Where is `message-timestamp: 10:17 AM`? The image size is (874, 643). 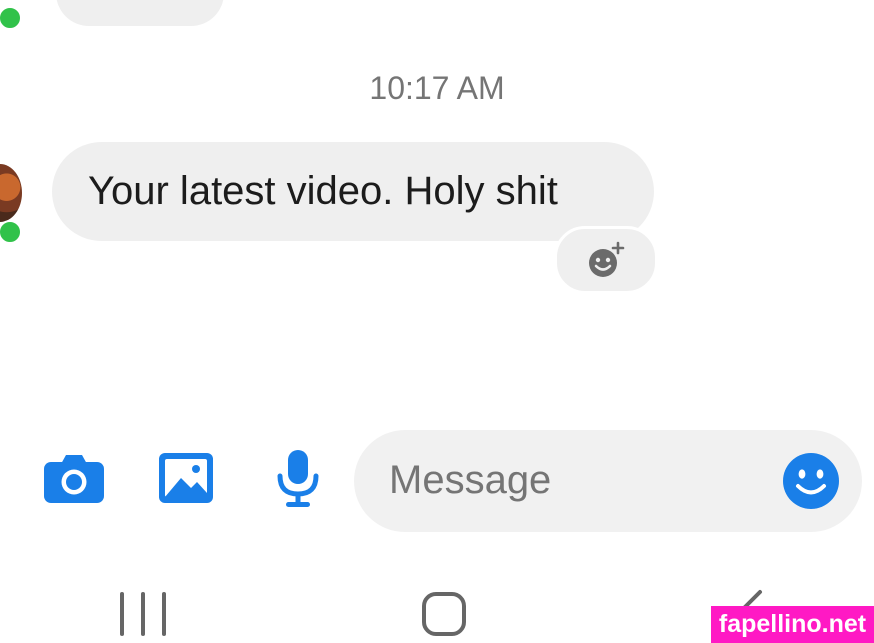 message-timestamp: 10:17 AM is located at coordinates (437, 88).